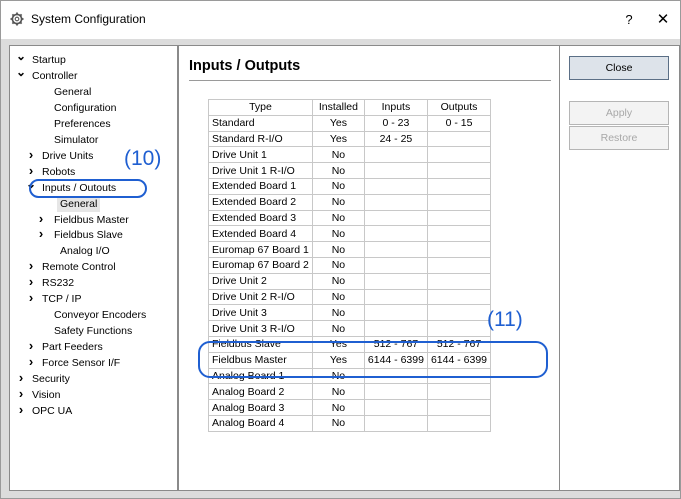  What do you see at coordinates (350, 139) in the screenshot?
I see `table-row: Standard R-I/O Yes 24 - 25` at bounding box center [350, 139].